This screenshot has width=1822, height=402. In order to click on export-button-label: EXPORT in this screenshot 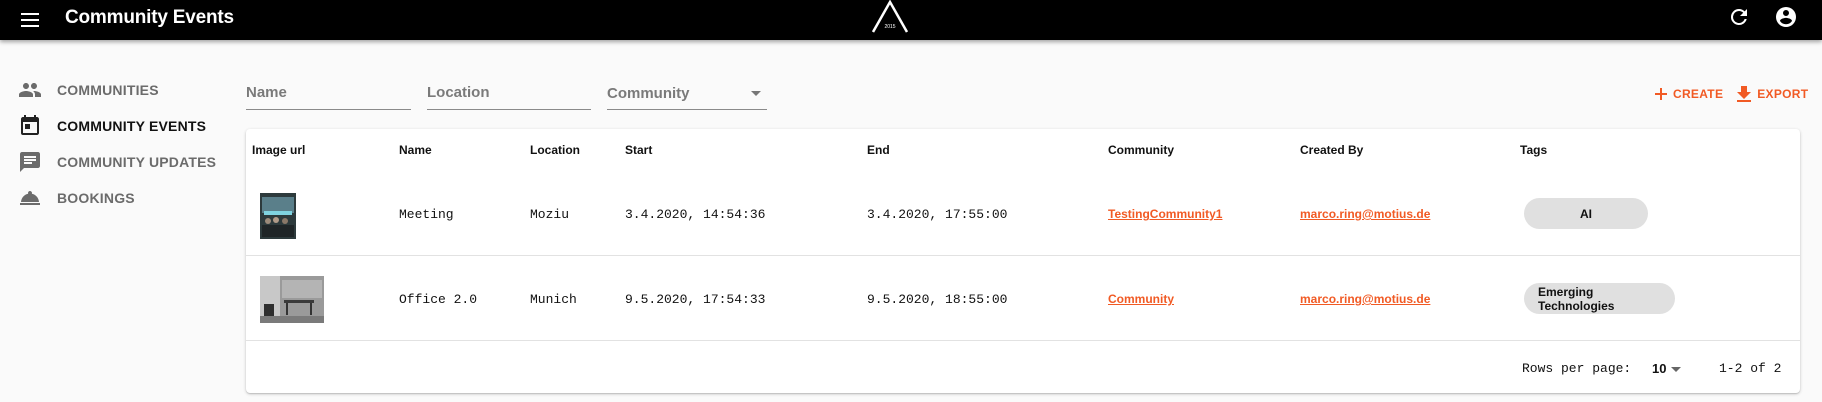, I will do `click(1783, 94)`.